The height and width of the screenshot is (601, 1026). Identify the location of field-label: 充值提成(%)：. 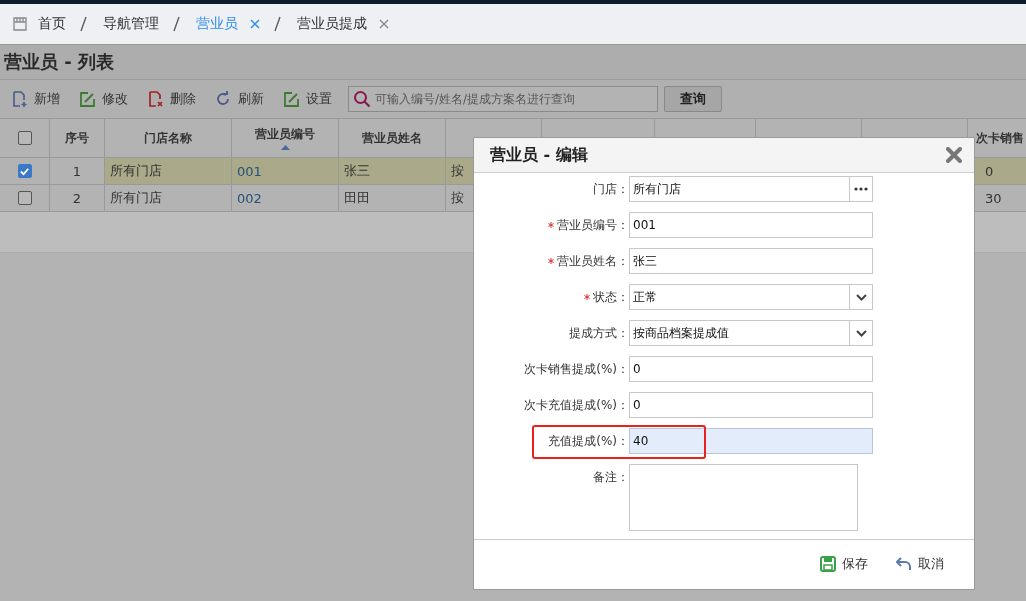
(588, 441).